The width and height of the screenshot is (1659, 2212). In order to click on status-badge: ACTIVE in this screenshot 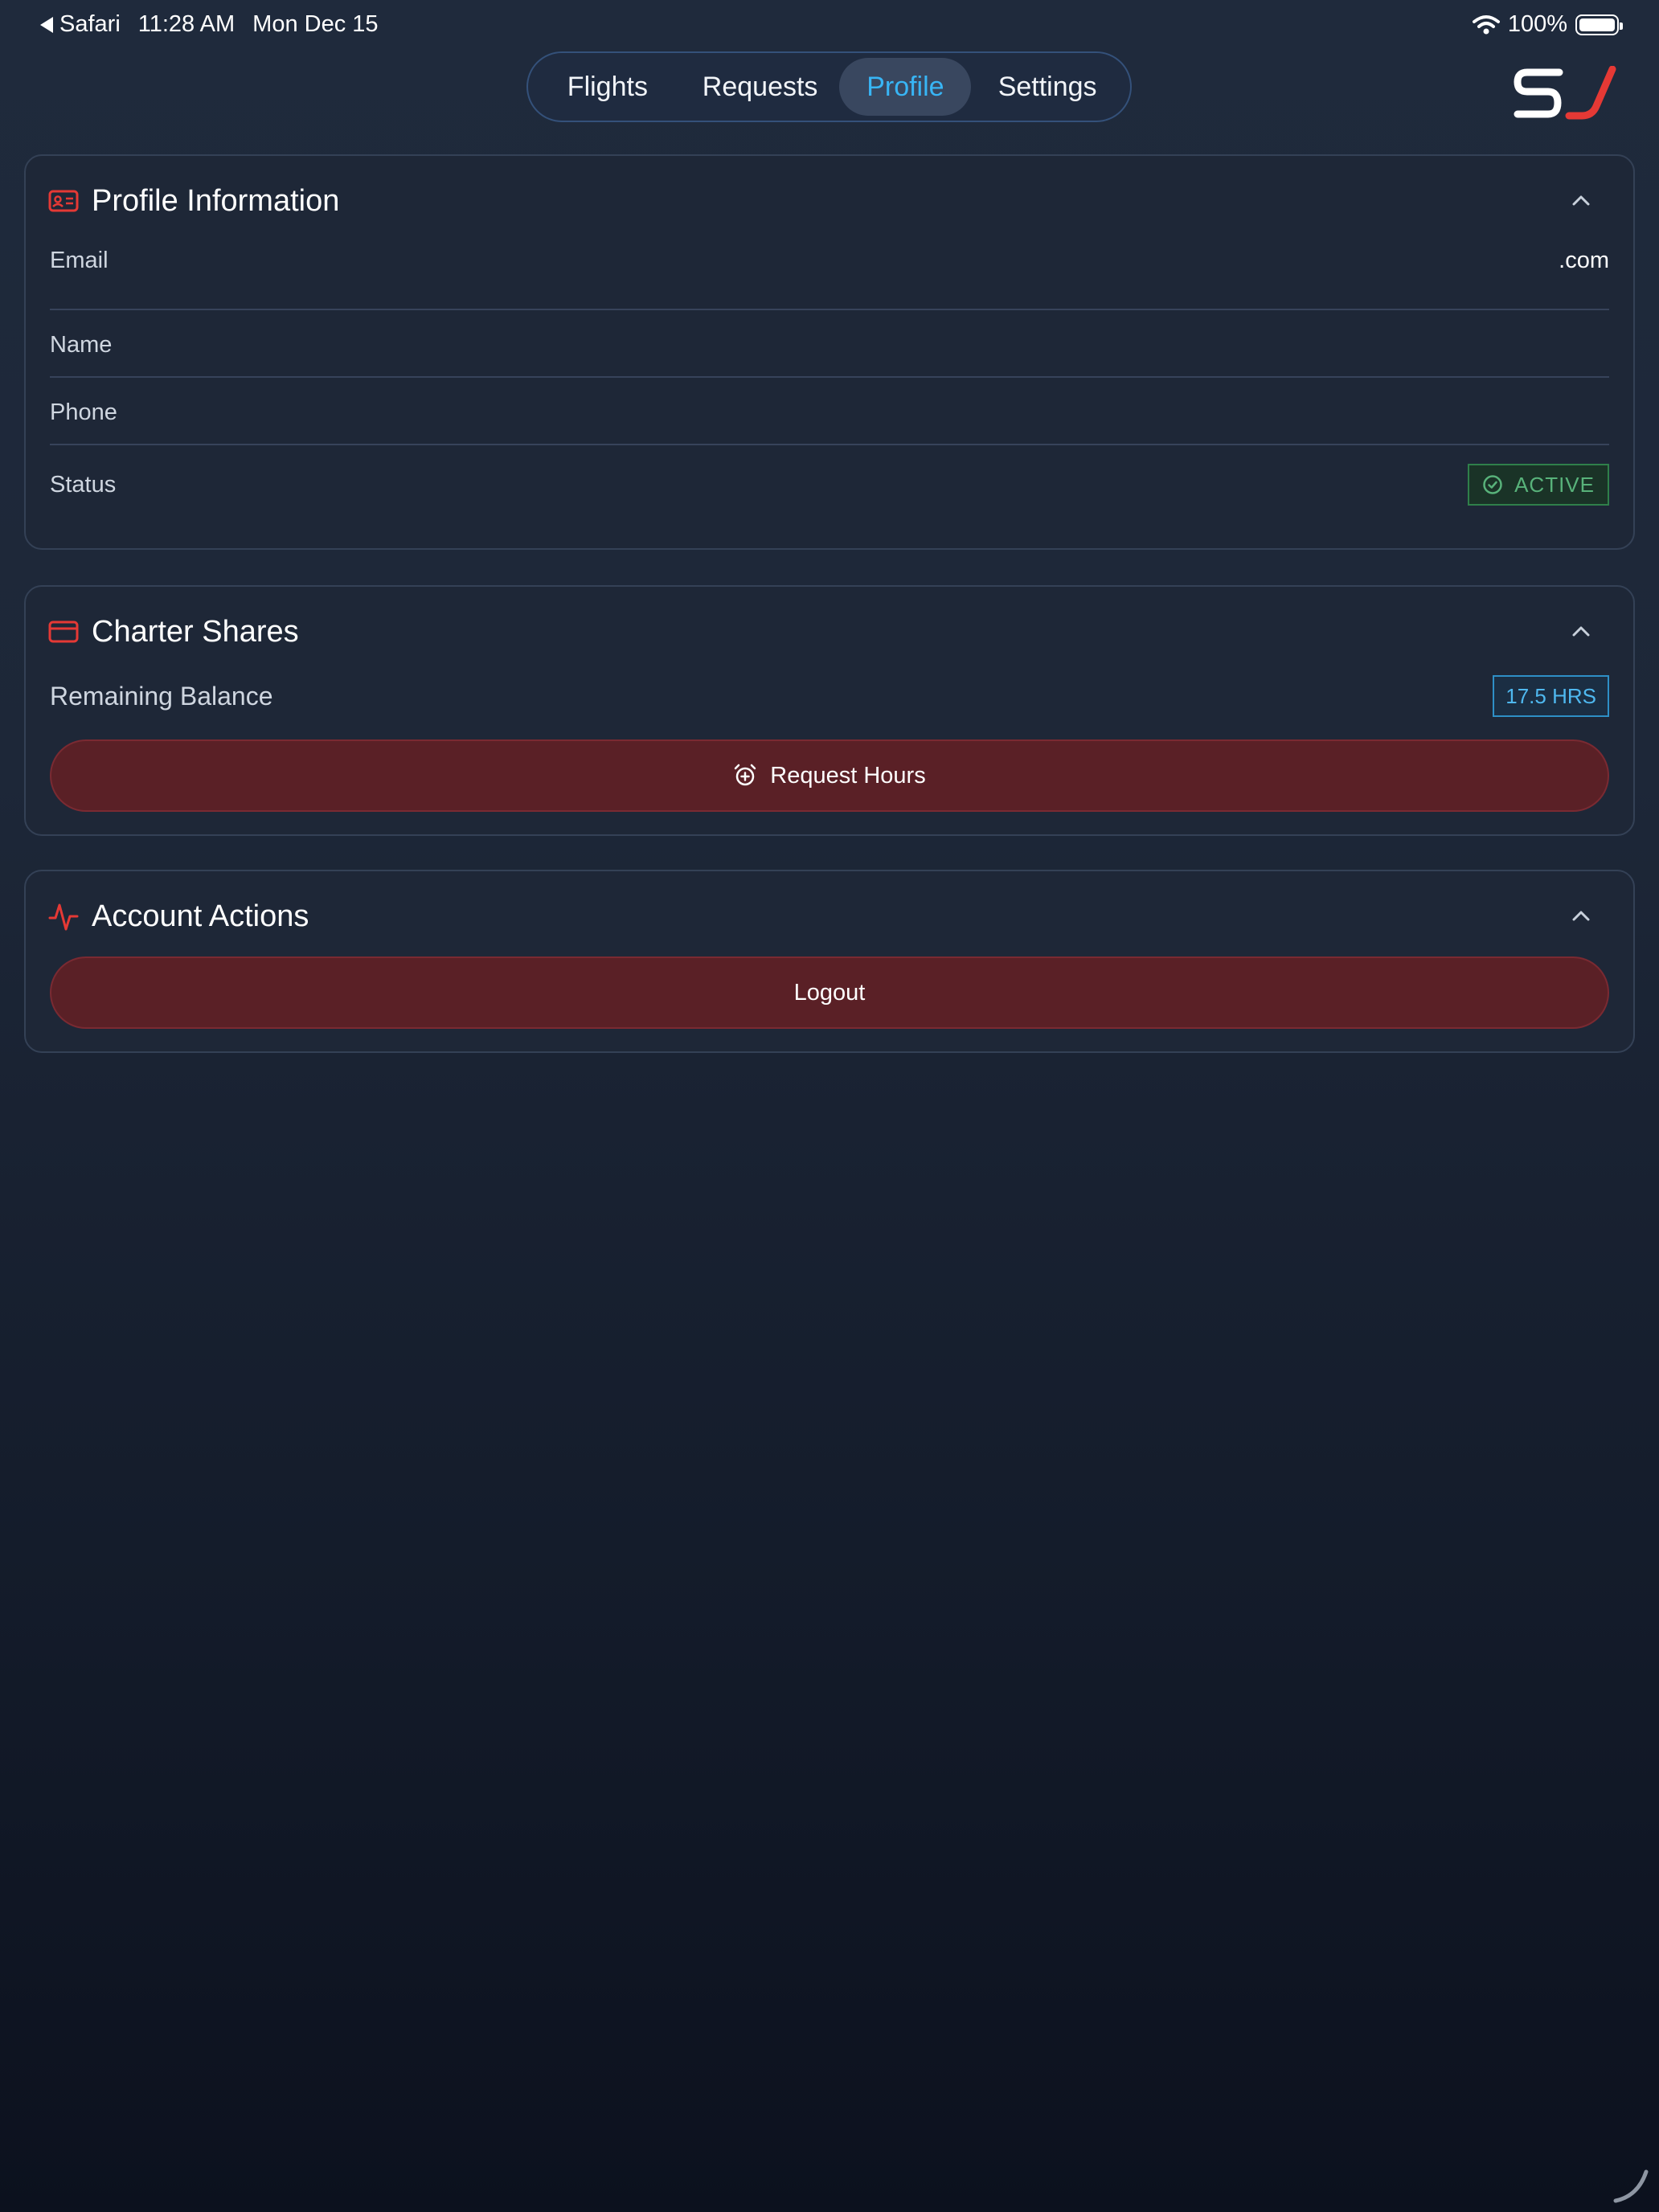, I will do `click(1538, 485)`.